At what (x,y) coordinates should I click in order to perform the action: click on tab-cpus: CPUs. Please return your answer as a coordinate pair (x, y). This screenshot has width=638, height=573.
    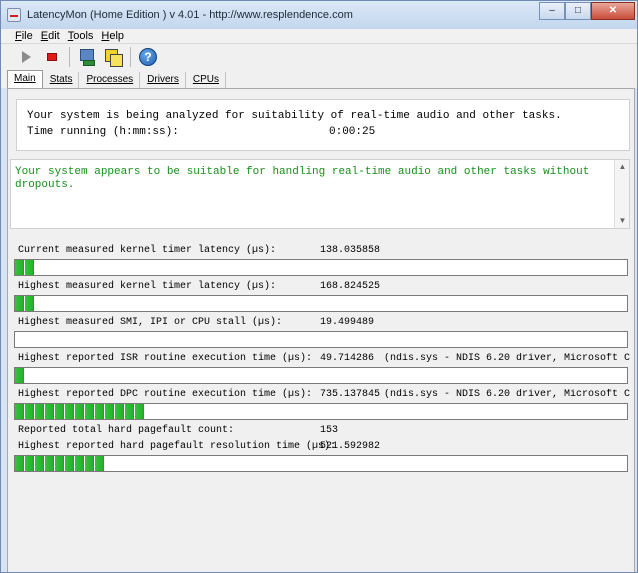
    Looking at the image, I should click on (206, 80).